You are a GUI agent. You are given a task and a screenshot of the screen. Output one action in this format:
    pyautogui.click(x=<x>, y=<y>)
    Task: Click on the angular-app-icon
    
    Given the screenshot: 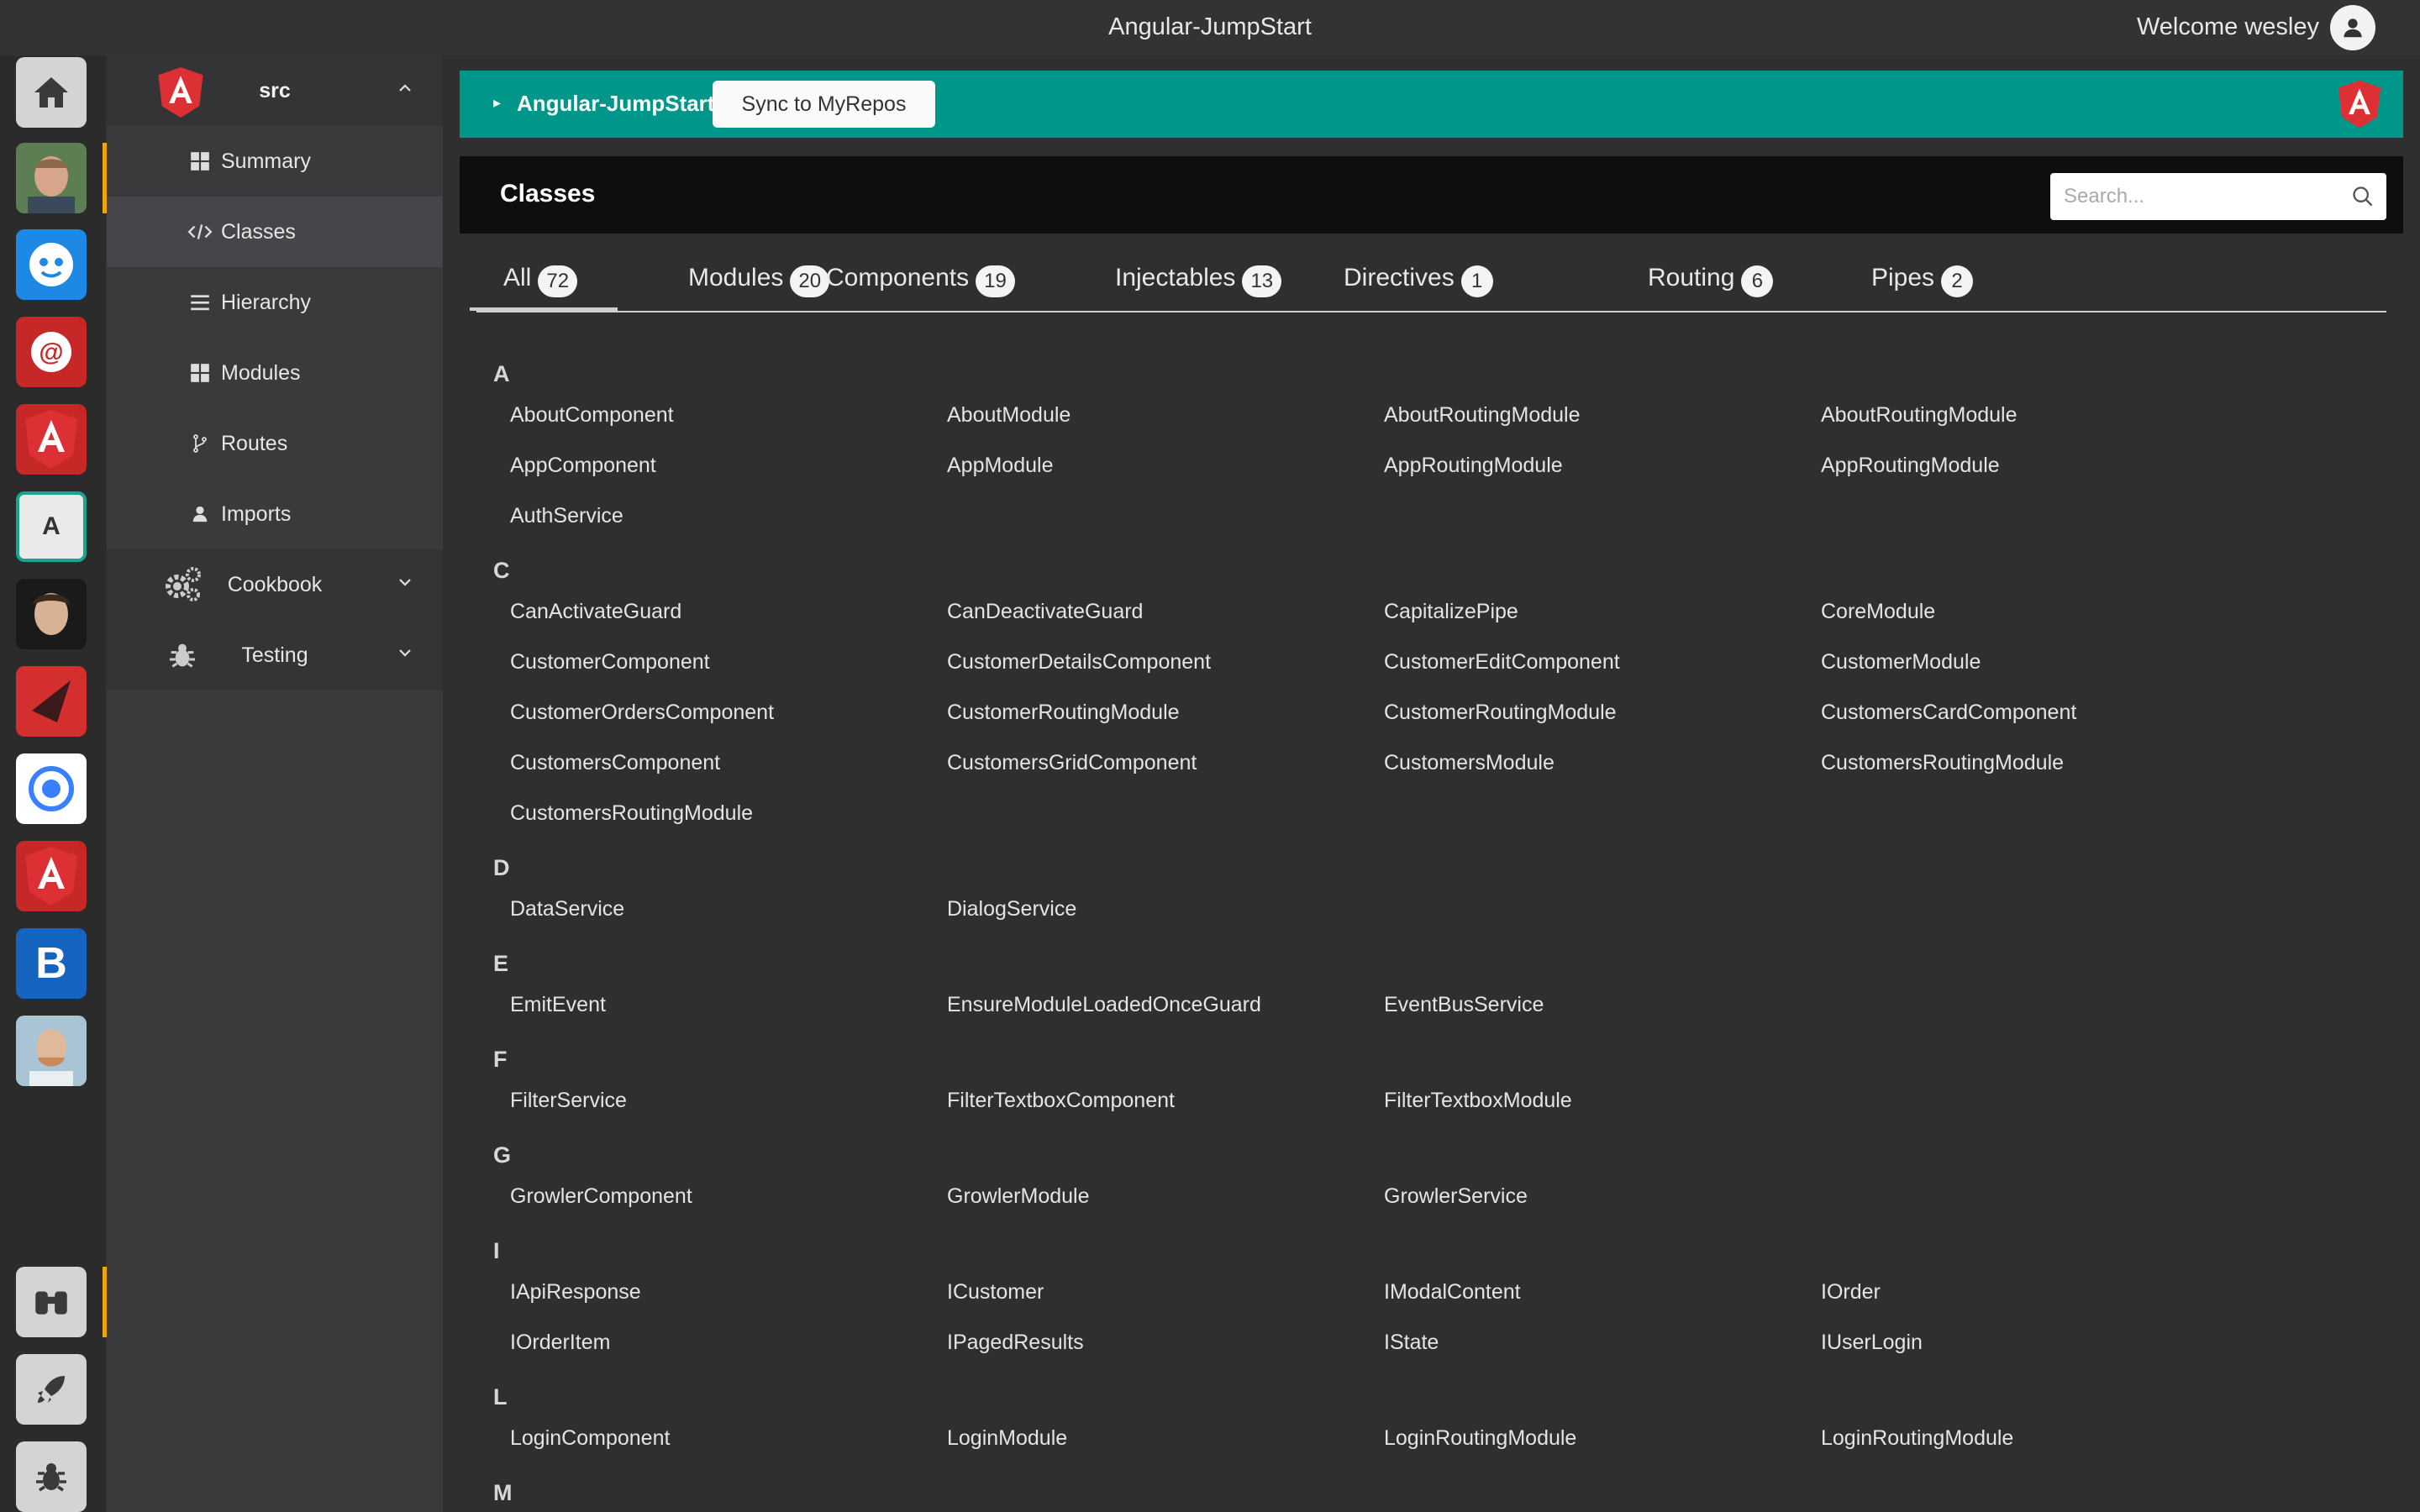 What is the action you would take?
    pyautogui.click(x=52, y=439)
    